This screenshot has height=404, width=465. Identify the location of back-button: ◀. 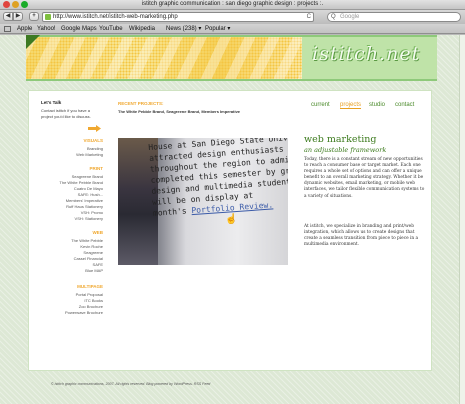
(8, 16).